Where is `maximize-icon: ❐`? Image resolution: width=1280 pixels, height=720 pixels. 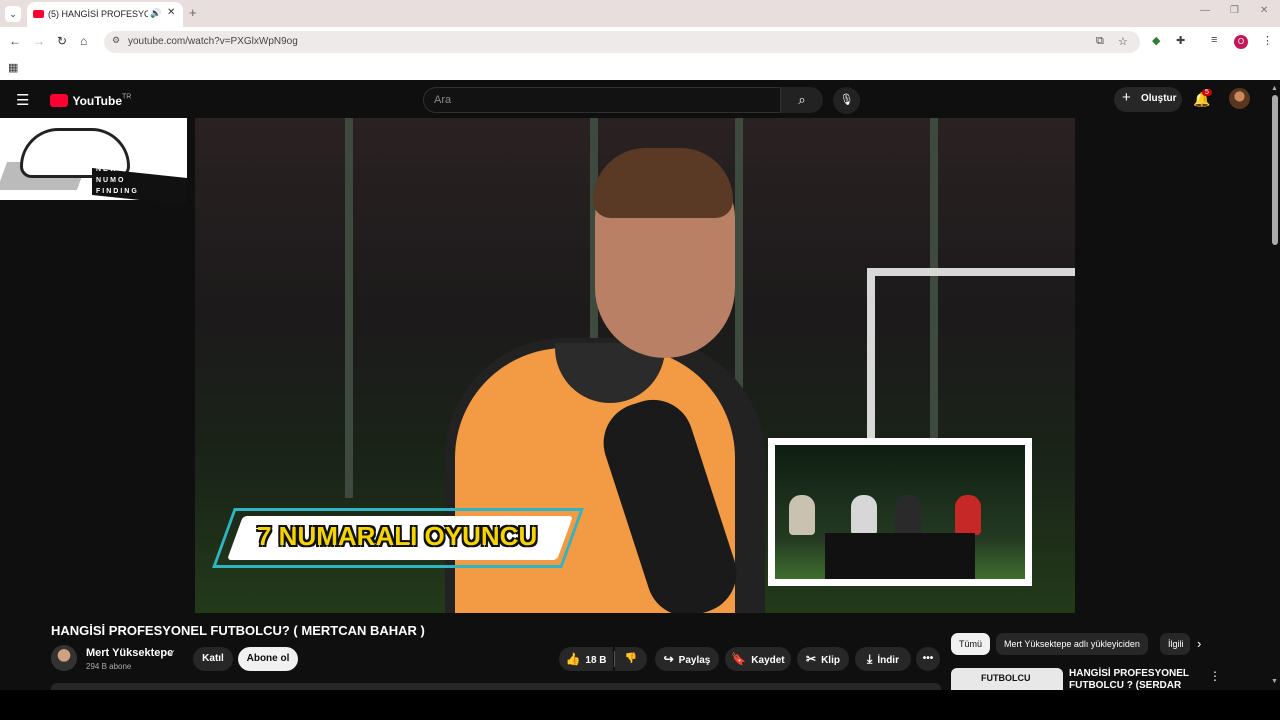
maximize-icon: ❐ is located at coordinates (1234, 10).